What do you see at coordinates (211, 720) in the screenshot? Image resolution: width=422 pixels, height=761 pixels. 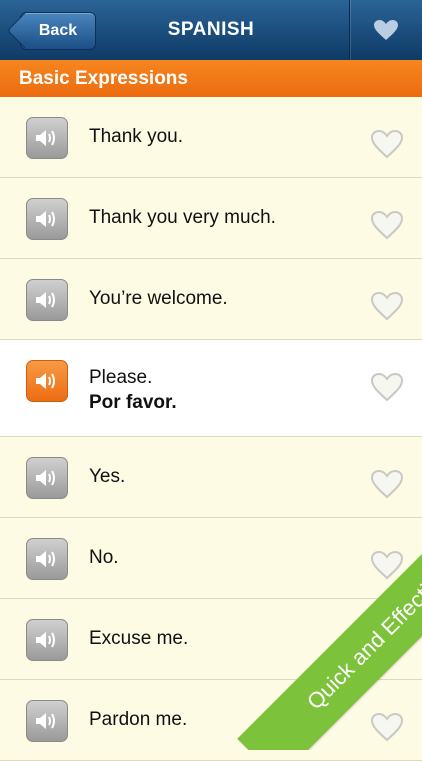 I see `list-item: Pardon me.` at bounding box center [211, 720].